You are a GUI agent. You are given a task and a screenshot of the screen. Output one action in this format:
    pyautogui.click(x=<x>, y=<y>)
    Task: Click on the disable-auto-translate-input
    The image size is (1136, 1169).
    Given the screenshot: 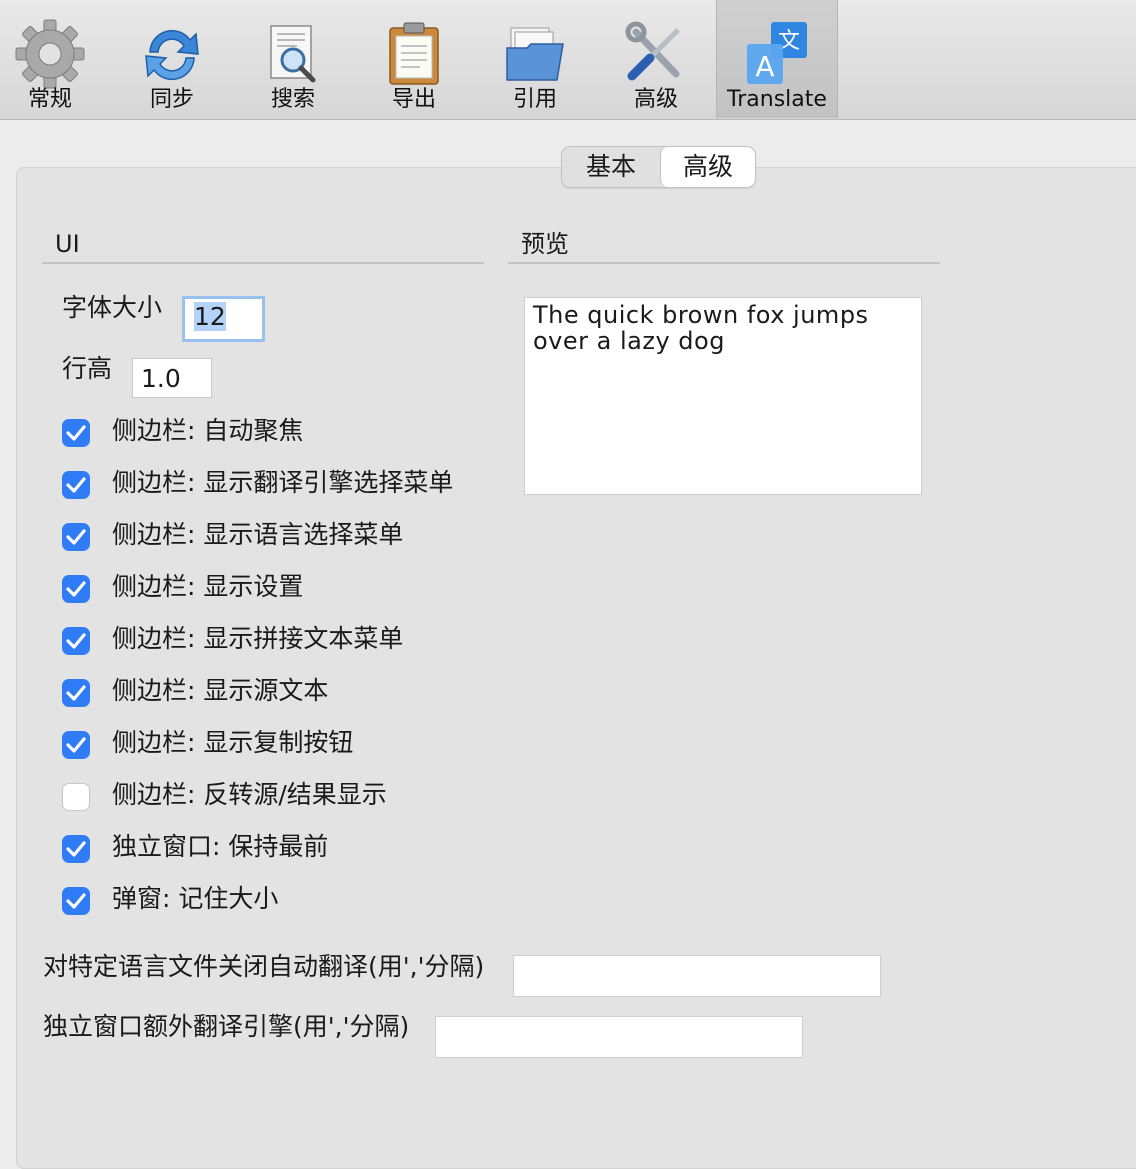 What is the action you would take?
    pyautogui.click(x=697, y=976)
    